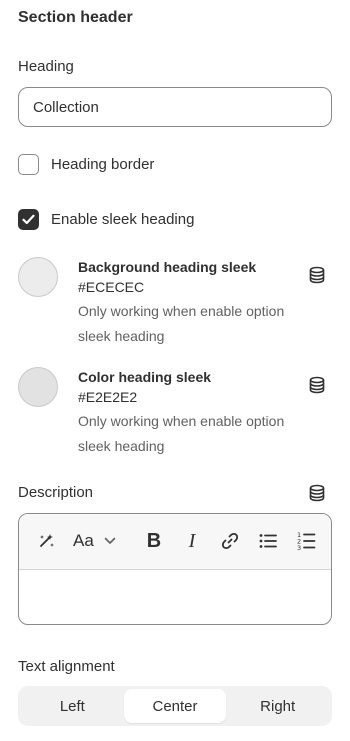 This screenshot has height=741, width=350. What do you see at coordinates (38, 387) in the screenshot?
I see `color-heading-swatch` at bounding box center [38, 387].